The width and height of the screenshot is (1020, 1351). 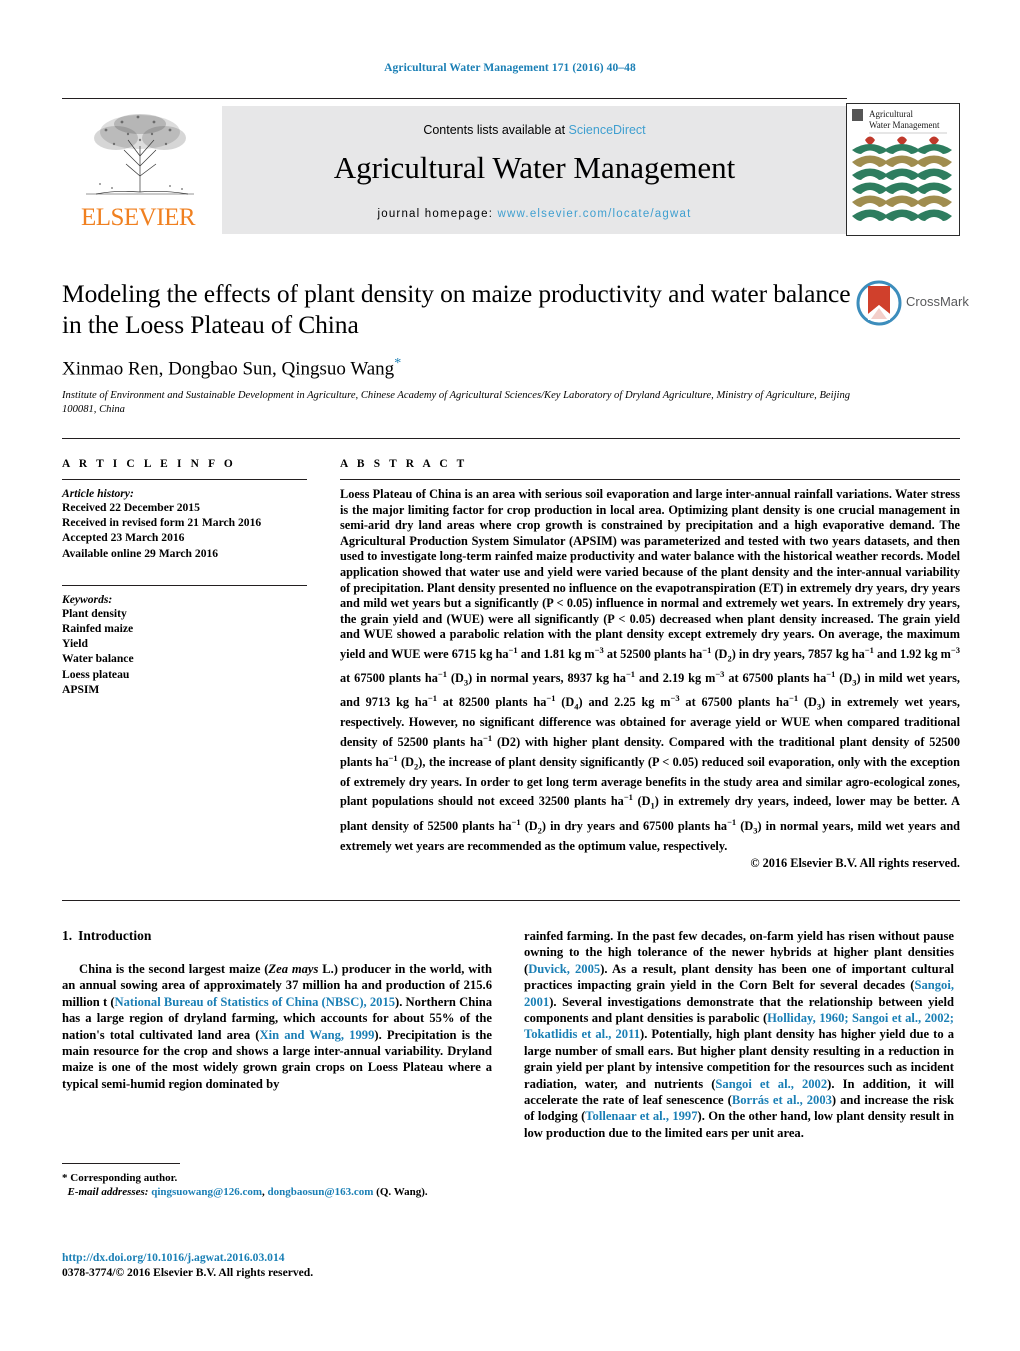 I want to click on elsevier-logo: ELSEVIER, so click(x=142, y=170).